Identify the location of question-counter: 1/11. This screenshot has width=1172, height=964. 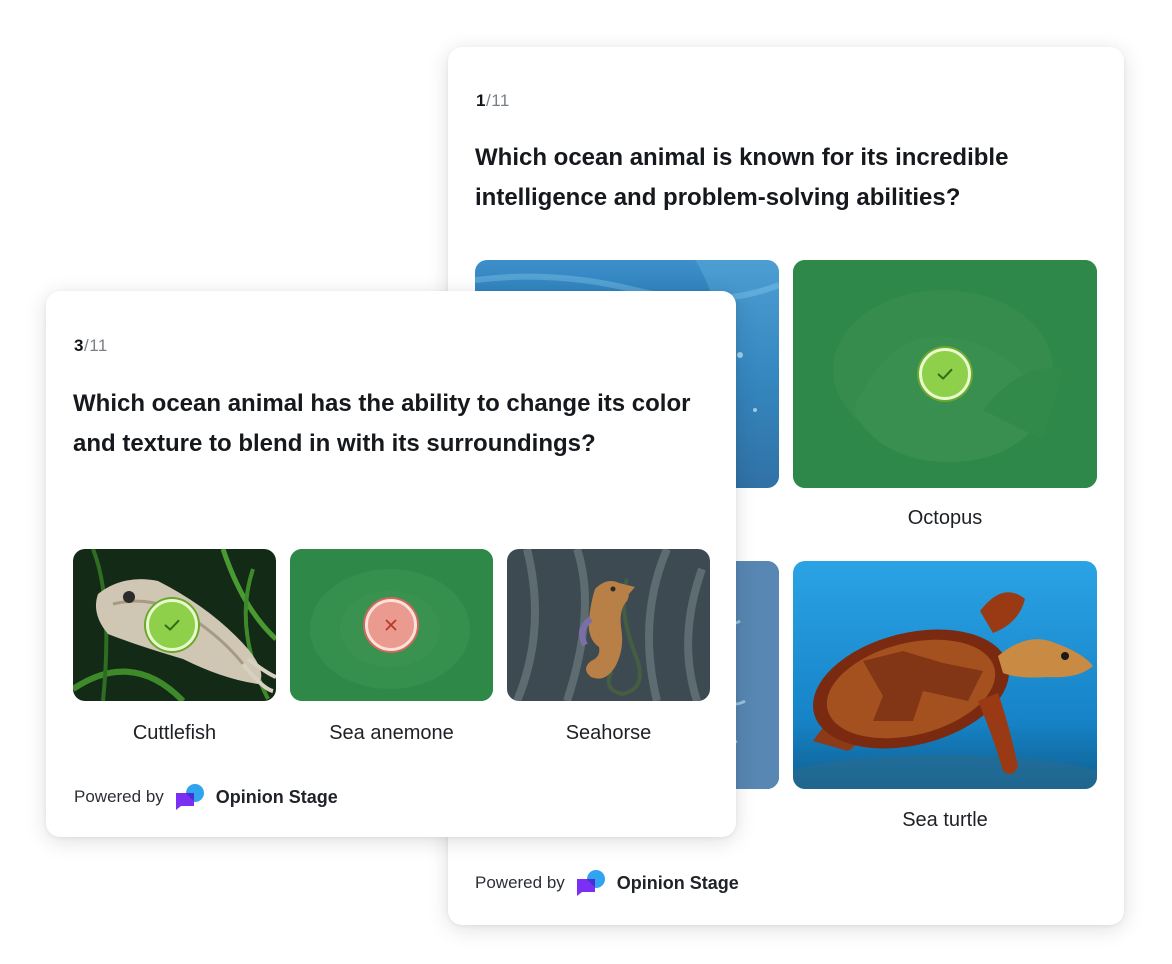
(493, 101).